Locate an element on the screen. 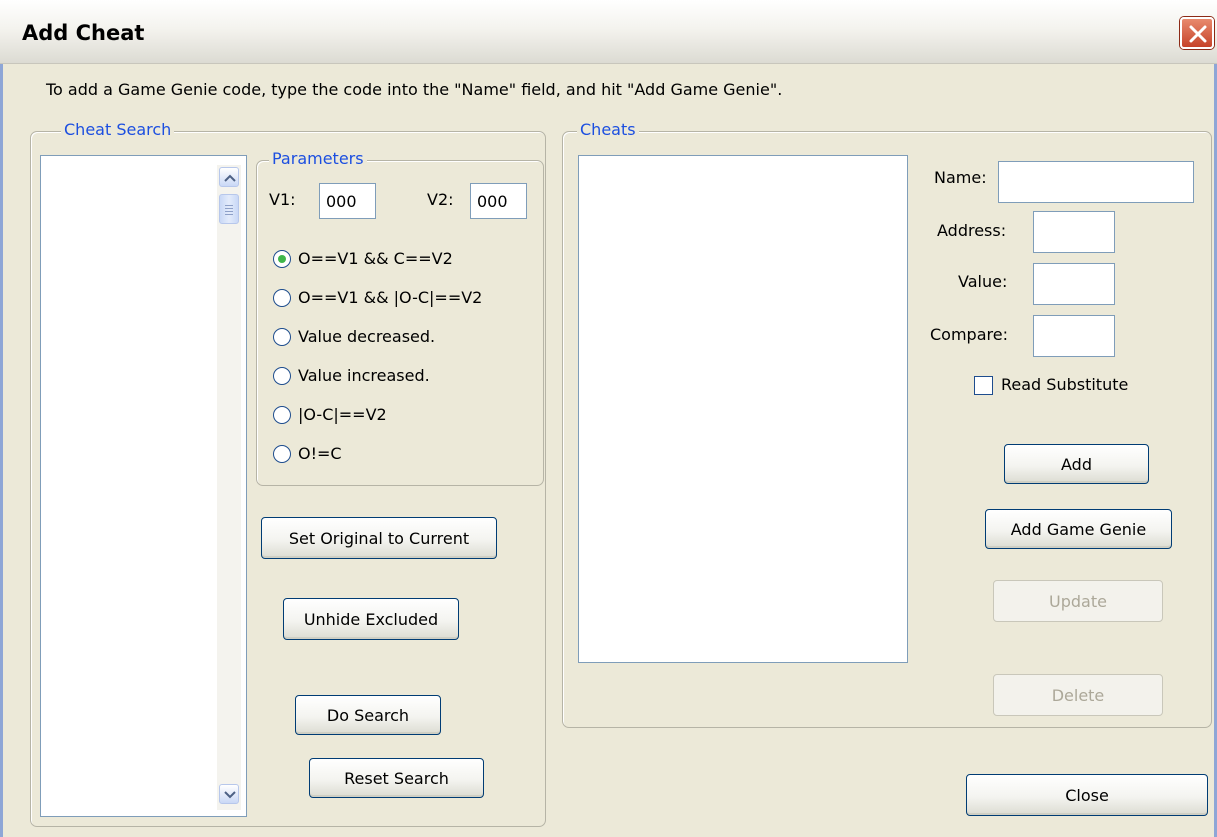  address-label: Address: is located at coordinates (972, 230).